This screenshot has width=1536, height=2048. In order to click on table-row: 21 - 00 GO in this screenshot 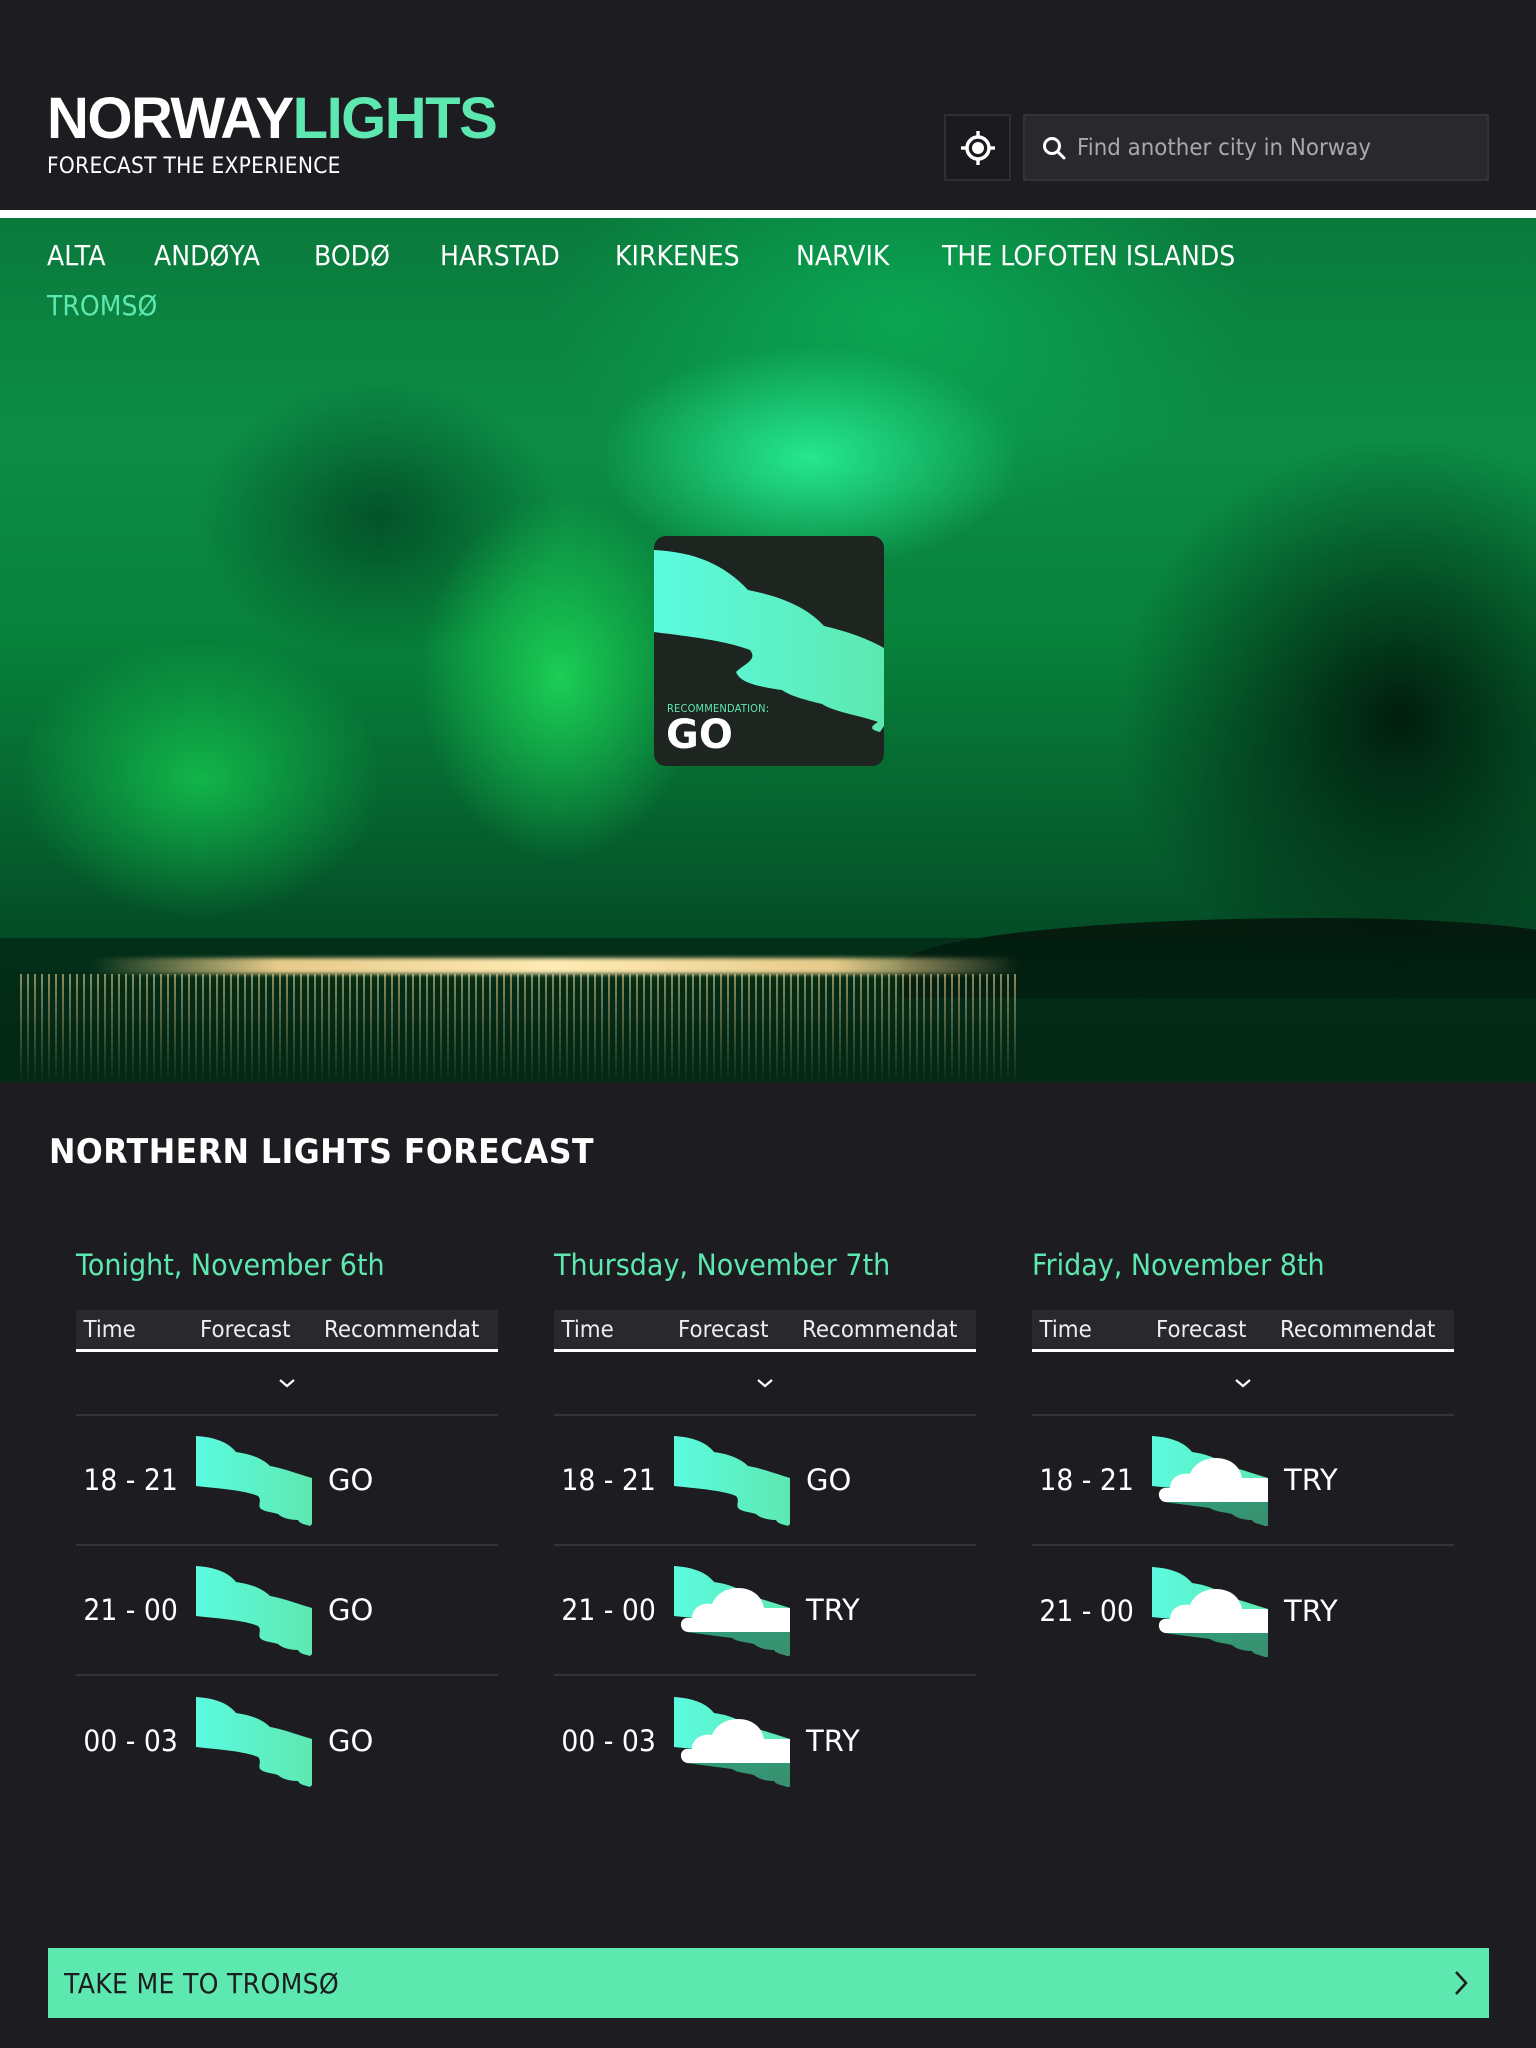, I will do `click(287, 1611)`.